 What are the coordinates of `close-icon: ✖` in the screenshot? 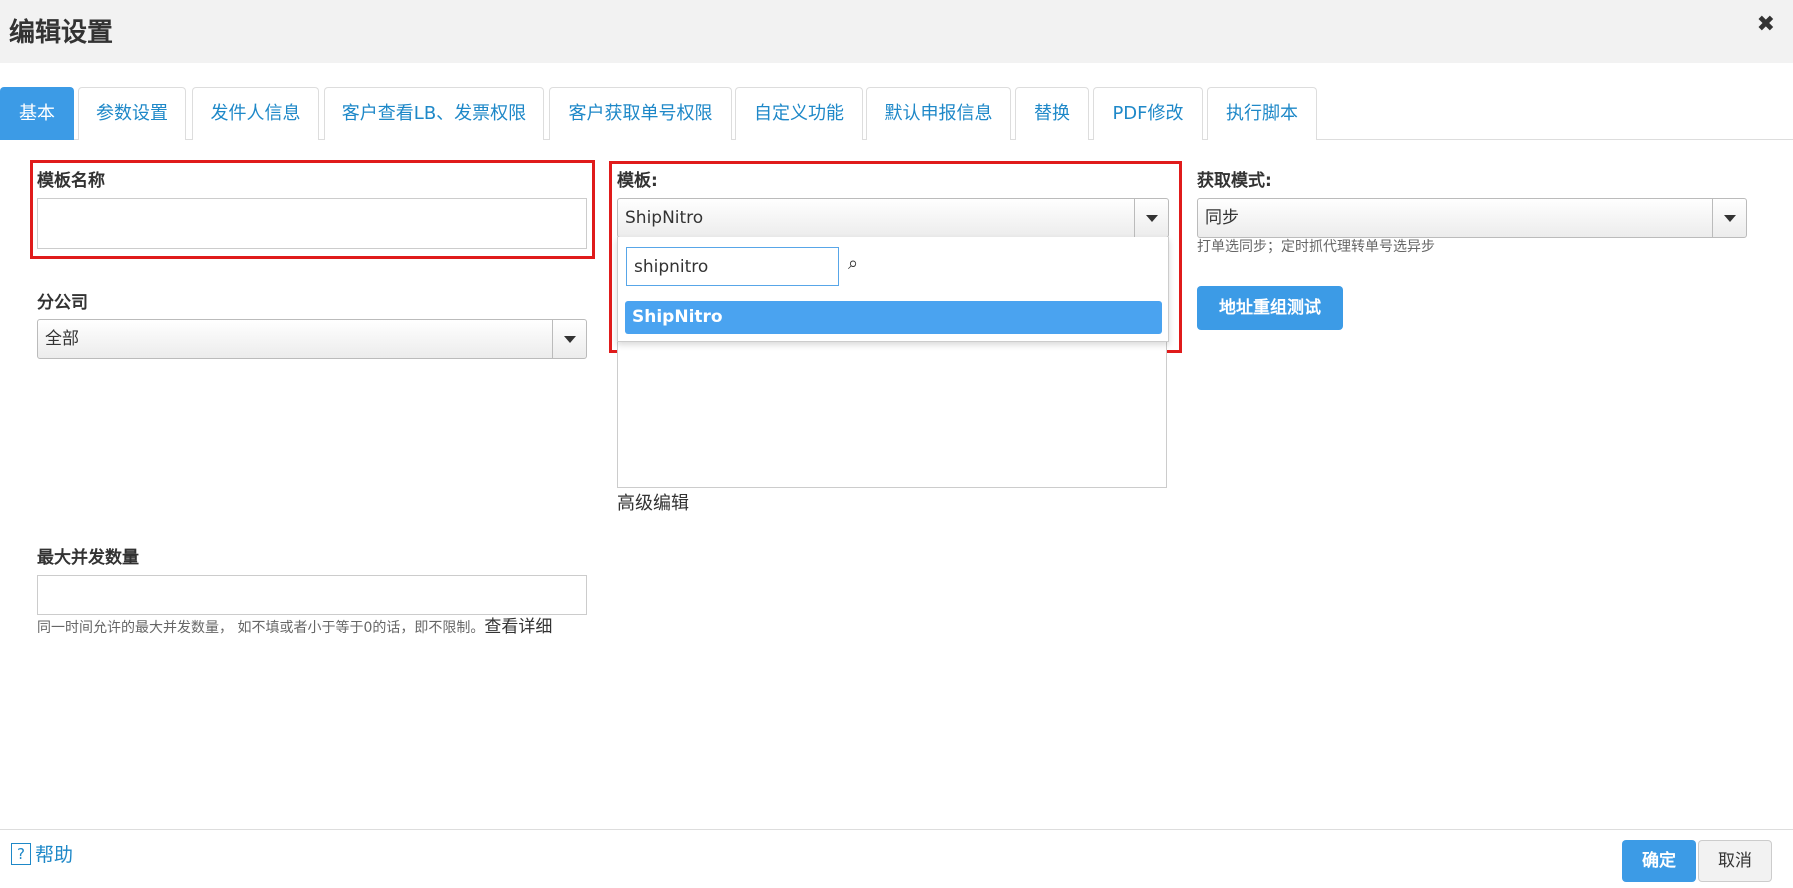 It's located at (1766, 24).